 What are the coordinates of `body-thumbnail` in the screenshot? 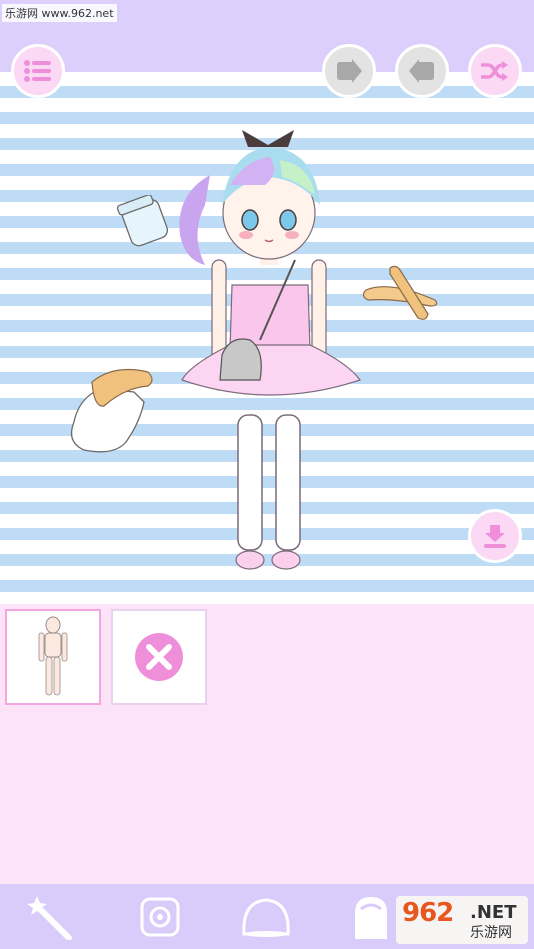 It's located at (53, 656).